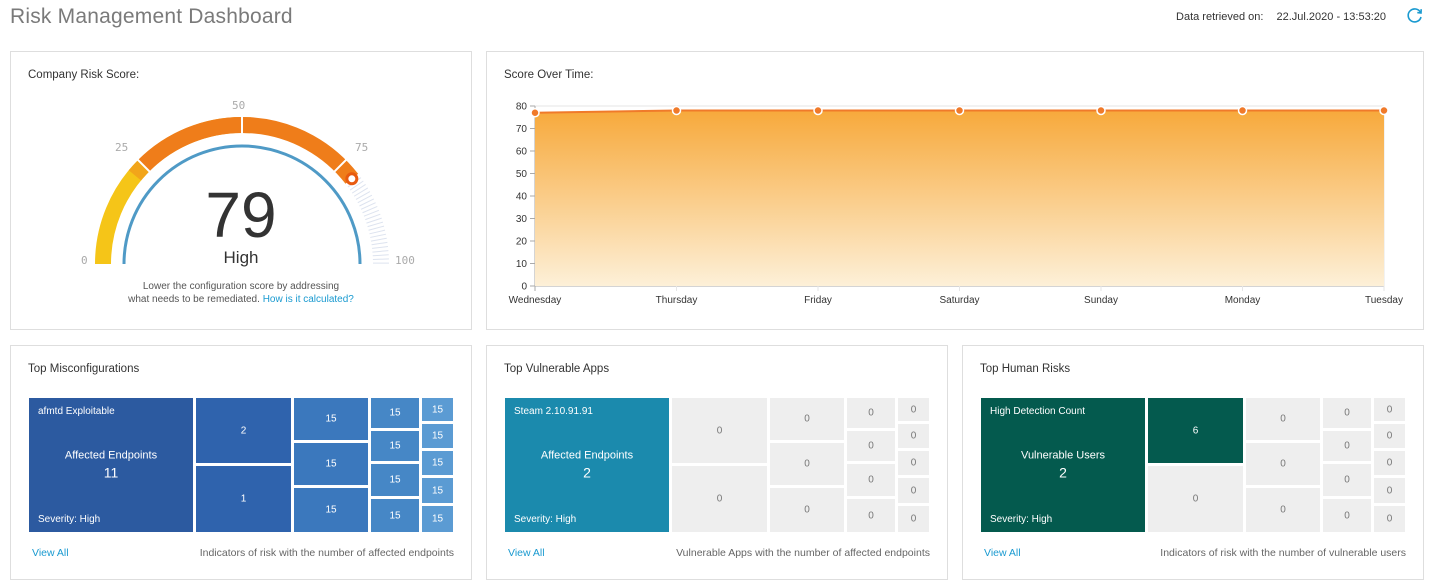 This screenshot has width=1432, height=586. What do you see at coordinates (959, 300) in the screenshot?
I see `chart-xtick-label: Saturday` at bounding box center [959, 300].